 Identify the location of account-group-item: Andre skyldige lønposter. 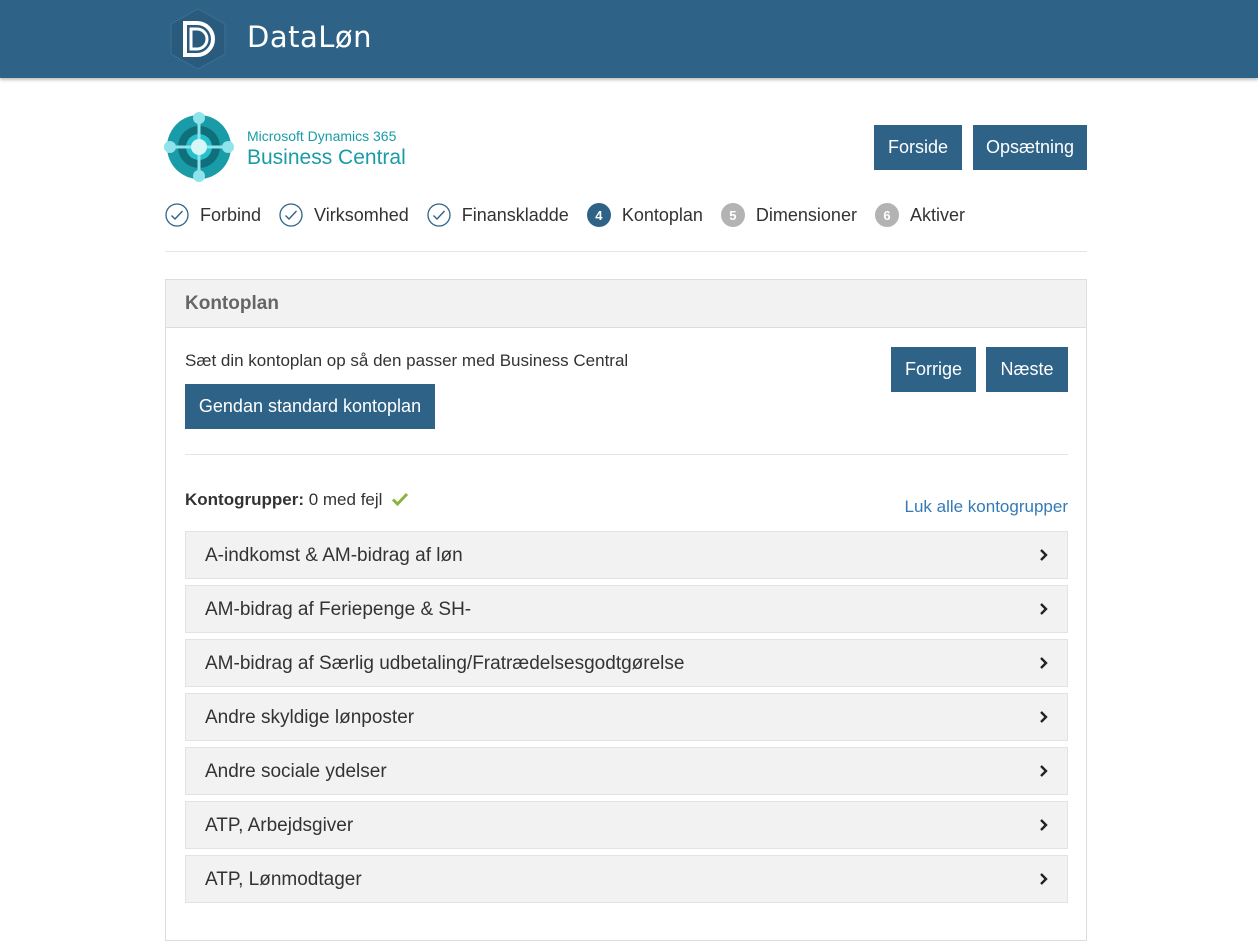
(626, 717).